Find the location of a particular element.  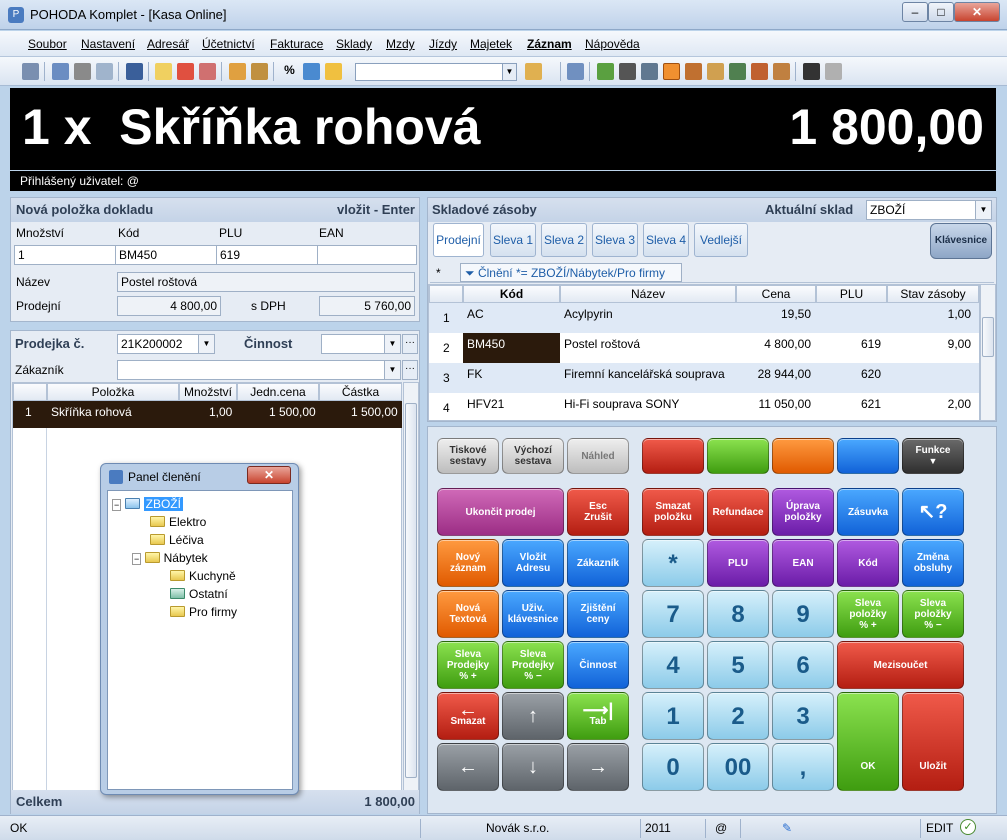

activity-key: Činnost is located at coordinates (598, 665).